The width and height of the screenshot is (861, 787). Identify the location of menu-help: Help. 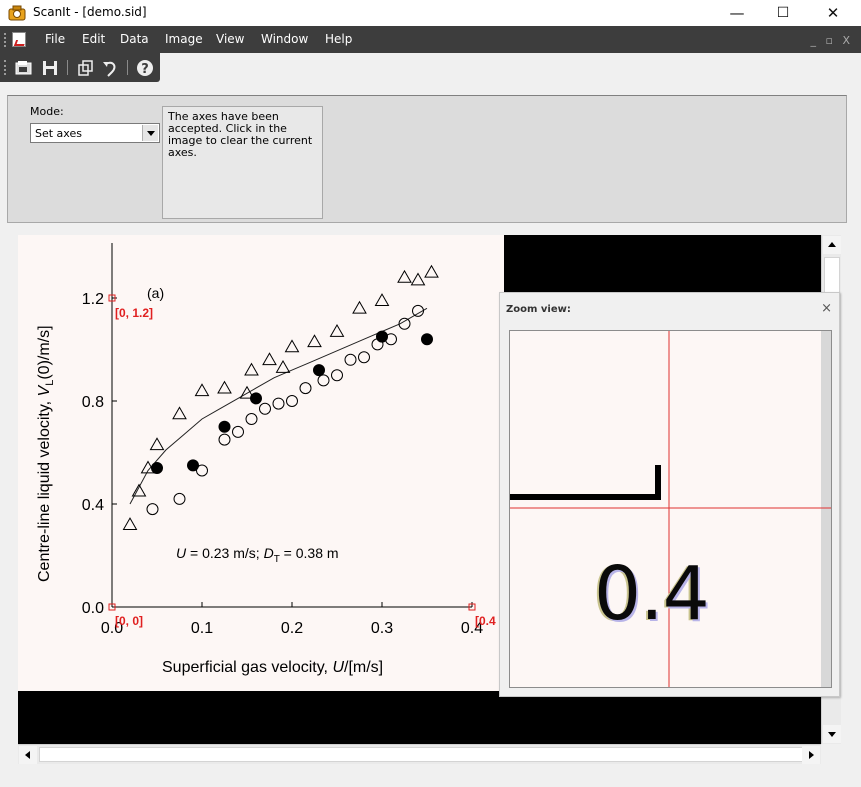
(338, 39).